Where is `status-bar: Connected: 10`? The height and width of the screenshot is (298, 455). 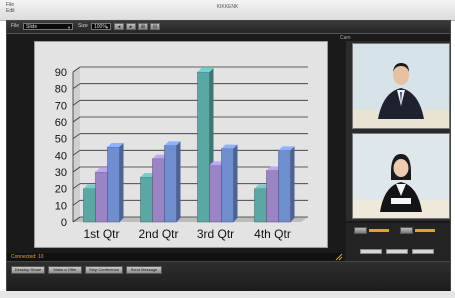 status-bar: Connected: 10 is located at coordinates (175, 257).